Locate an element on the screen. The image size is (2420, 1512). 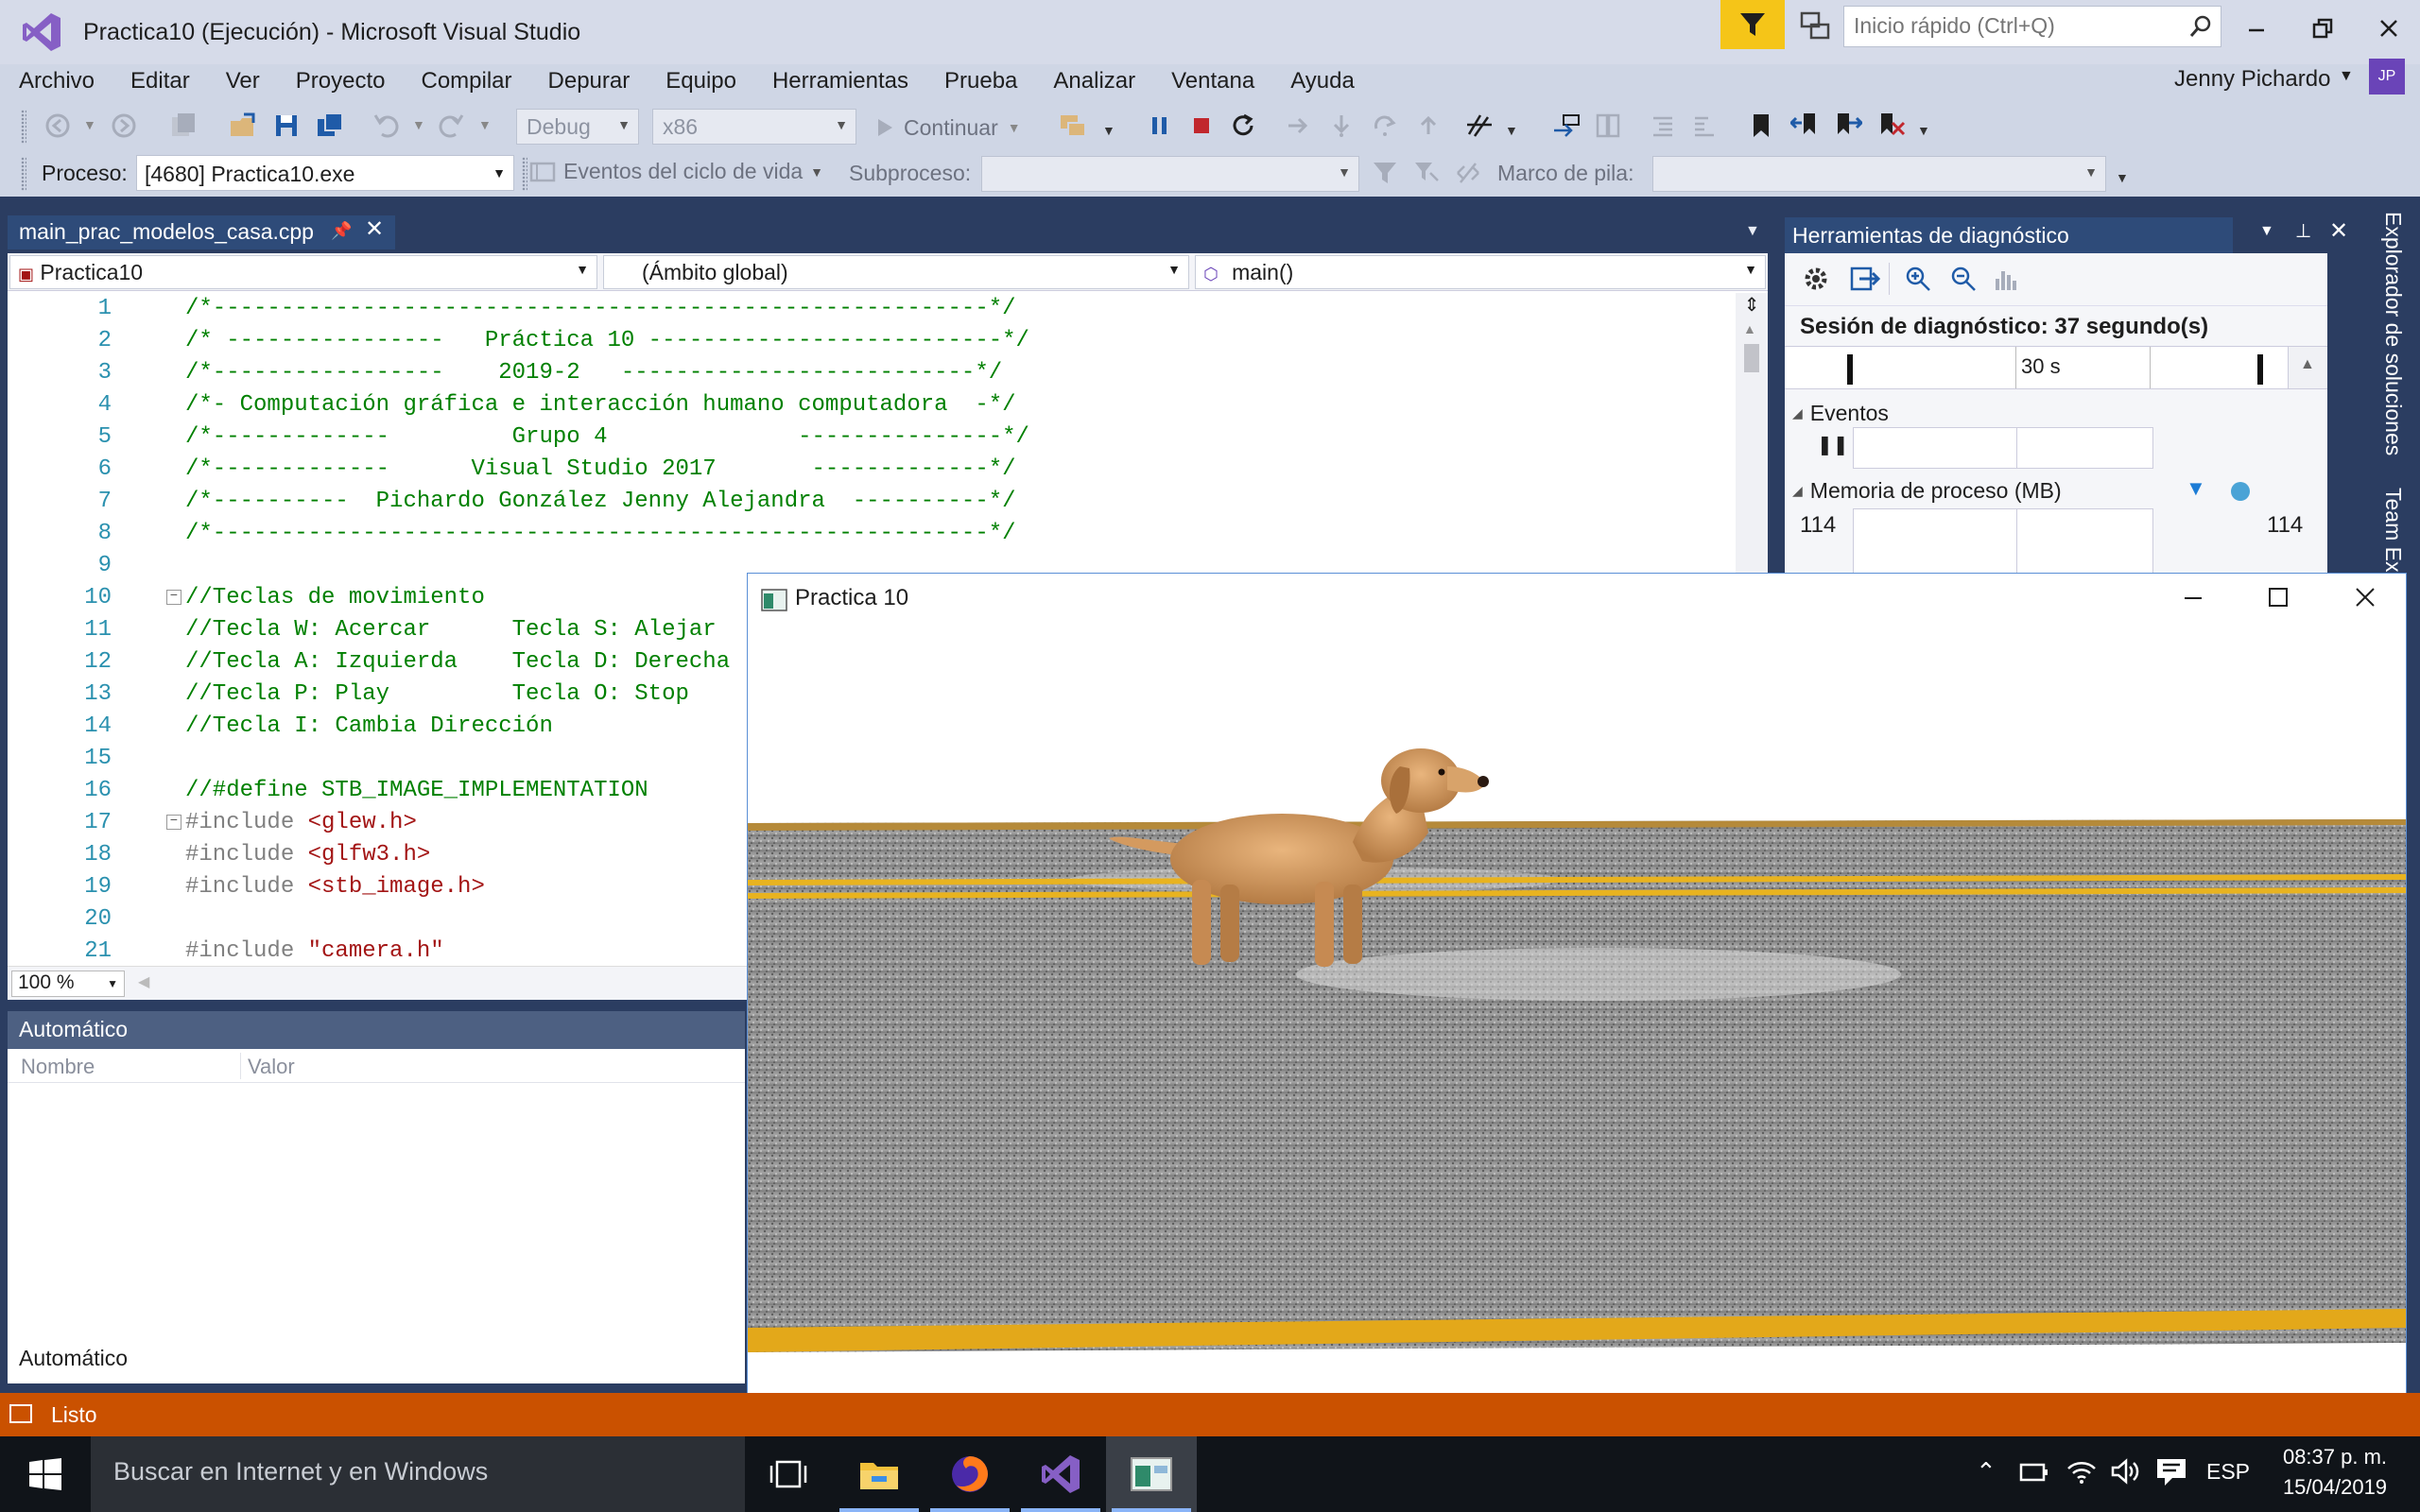
back-dropdown-icon: ▼ is located at coordinates (89, 124).